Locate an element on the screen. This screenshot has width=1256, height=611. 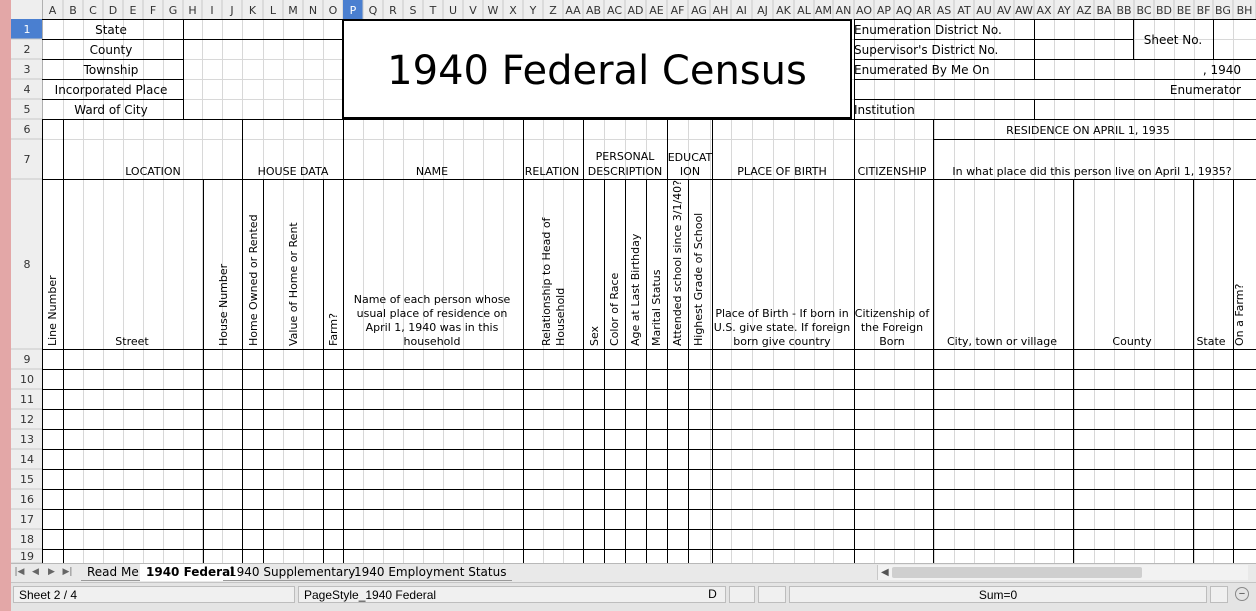
column-header-cell: BC is located at coordinates (1143, 10).